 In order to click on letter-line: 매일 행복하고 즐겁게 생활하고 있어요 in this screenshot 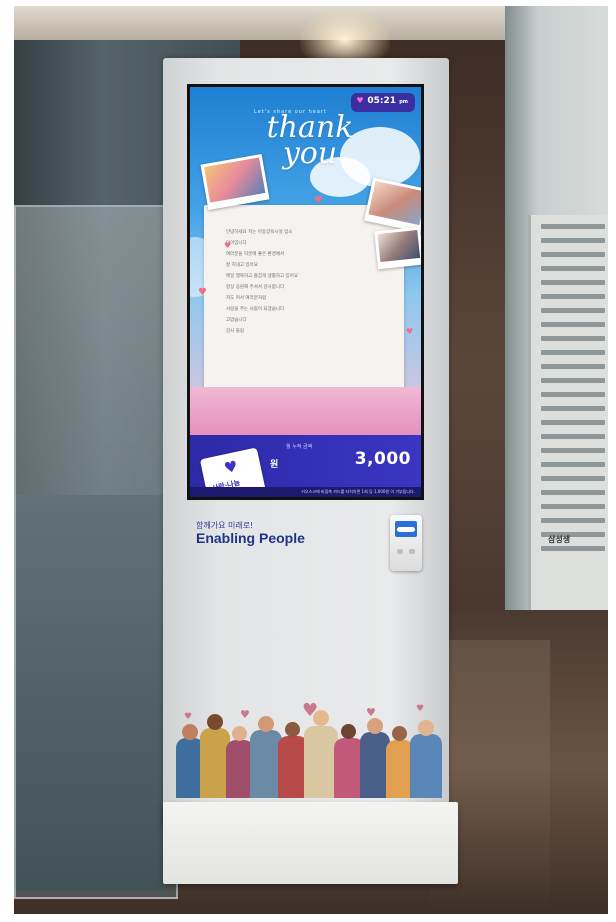, I will do `click(262, 276)`.